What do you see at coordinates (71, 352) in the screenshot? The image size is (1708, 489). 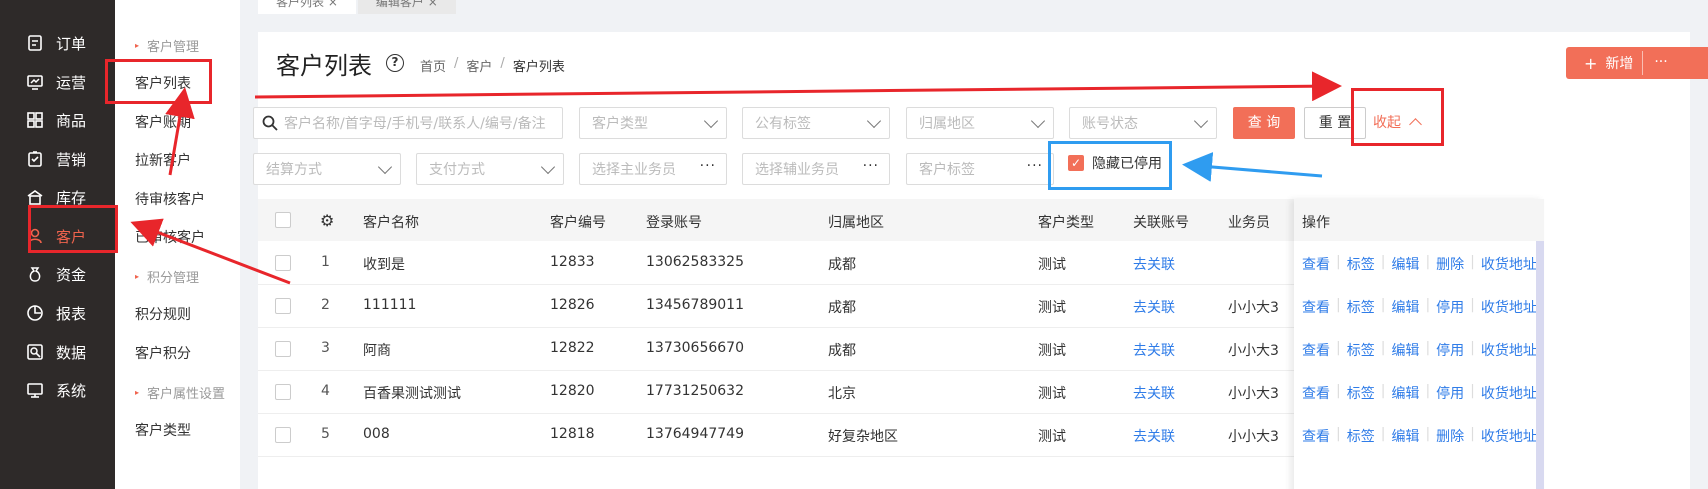 I see `nav-label: 数据` at bounding box center [71, 352].